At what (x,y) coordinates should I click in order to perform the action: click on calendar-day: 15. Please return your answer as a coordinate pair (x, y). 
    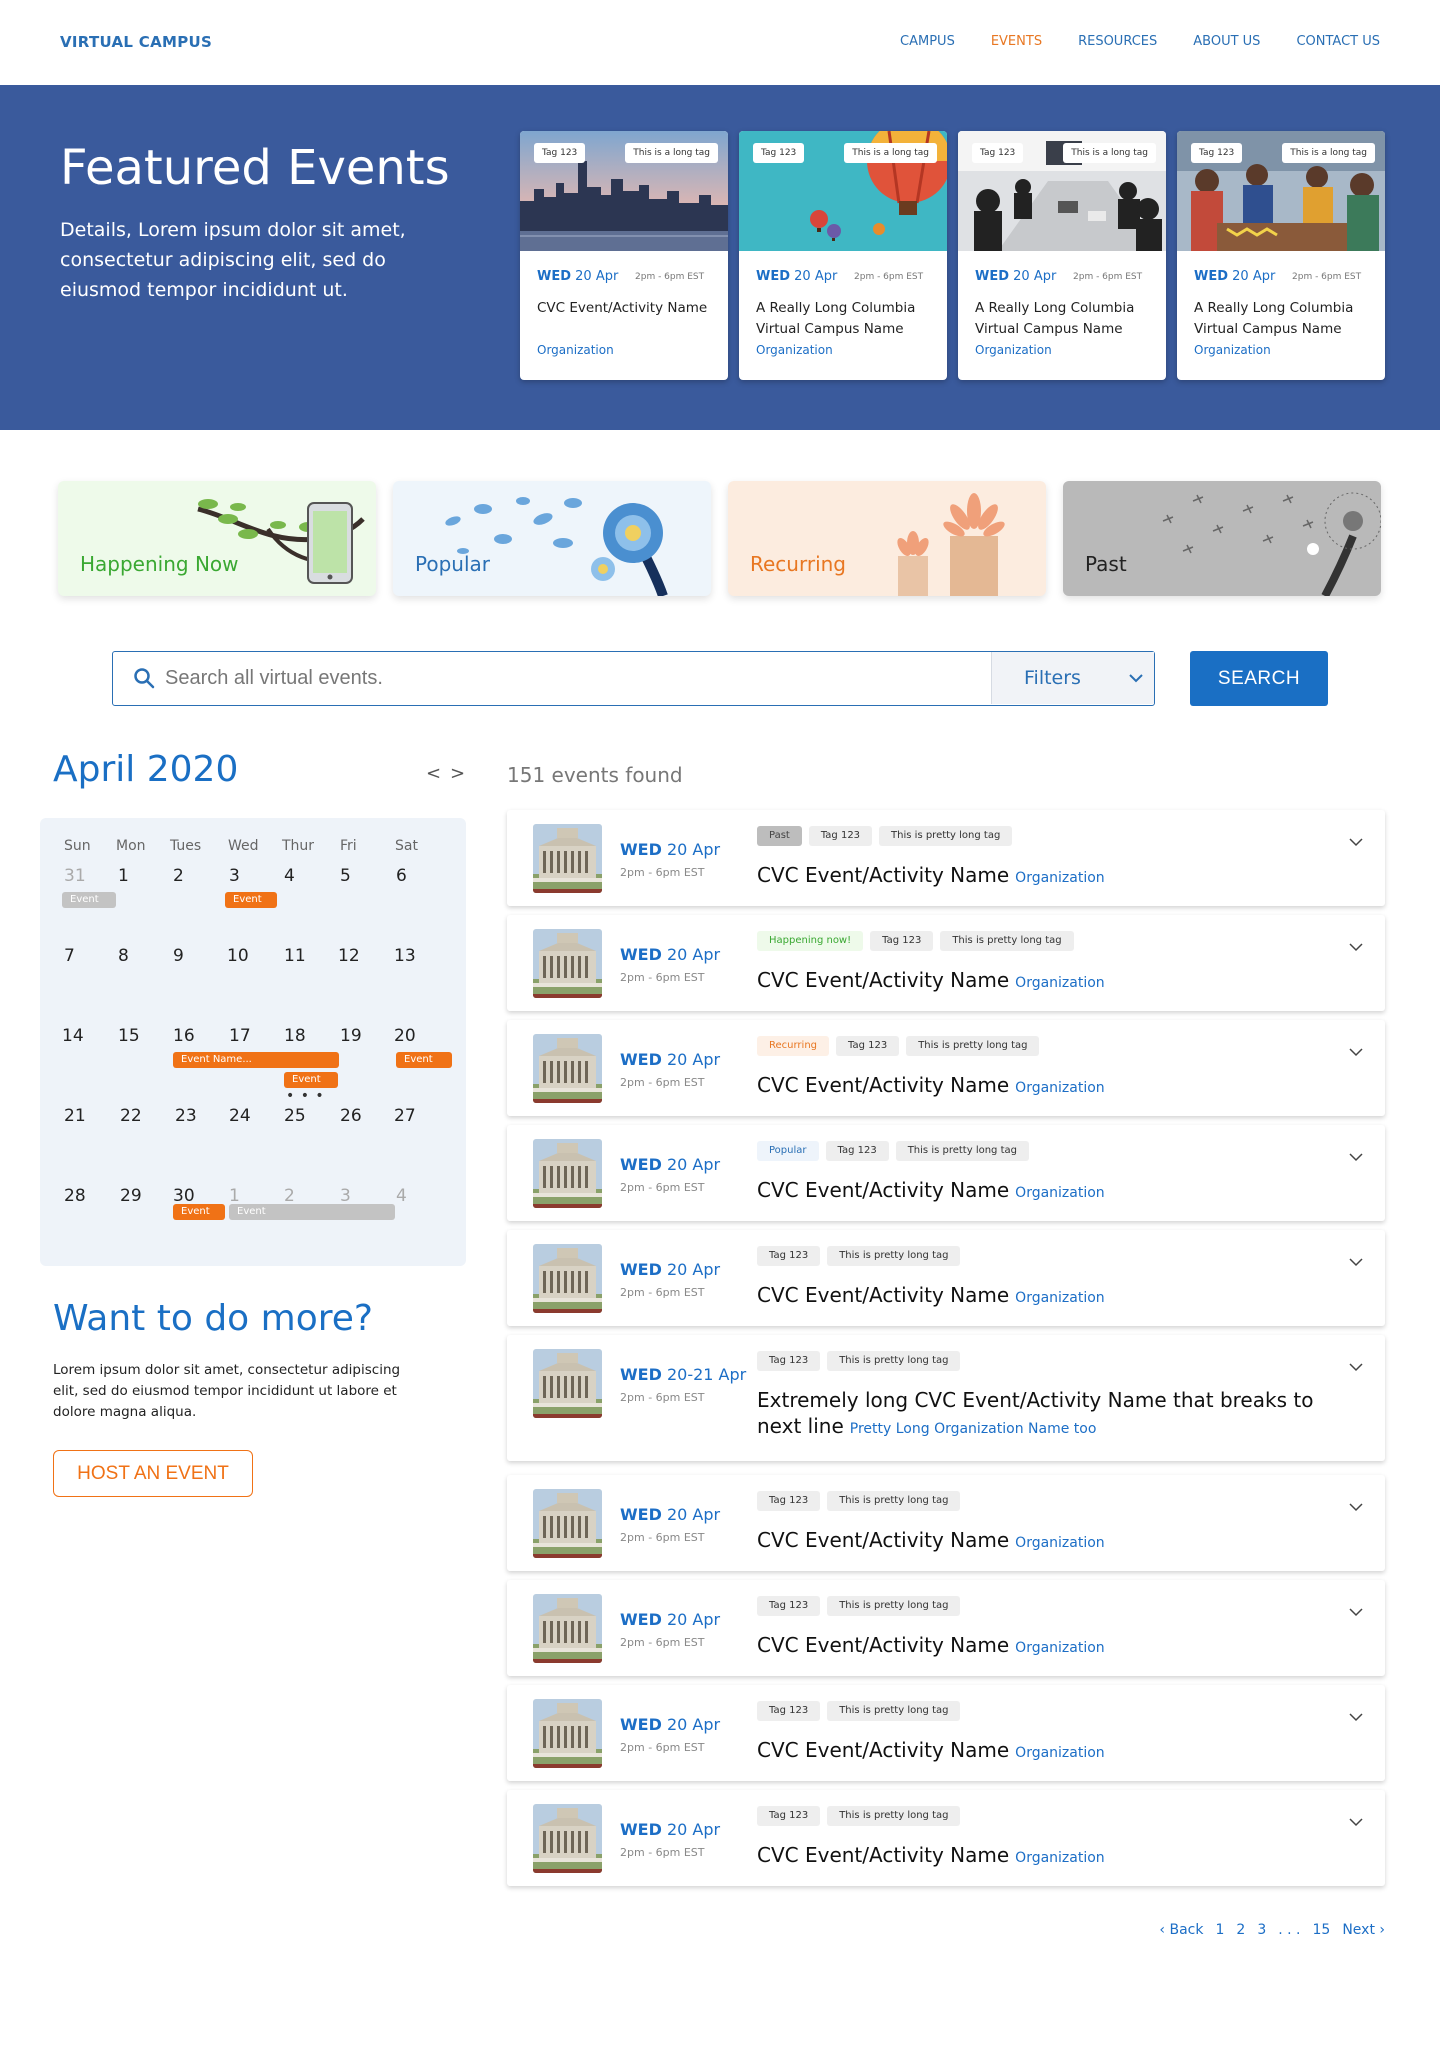
    Looking at the image, I should click on (129, 1036).